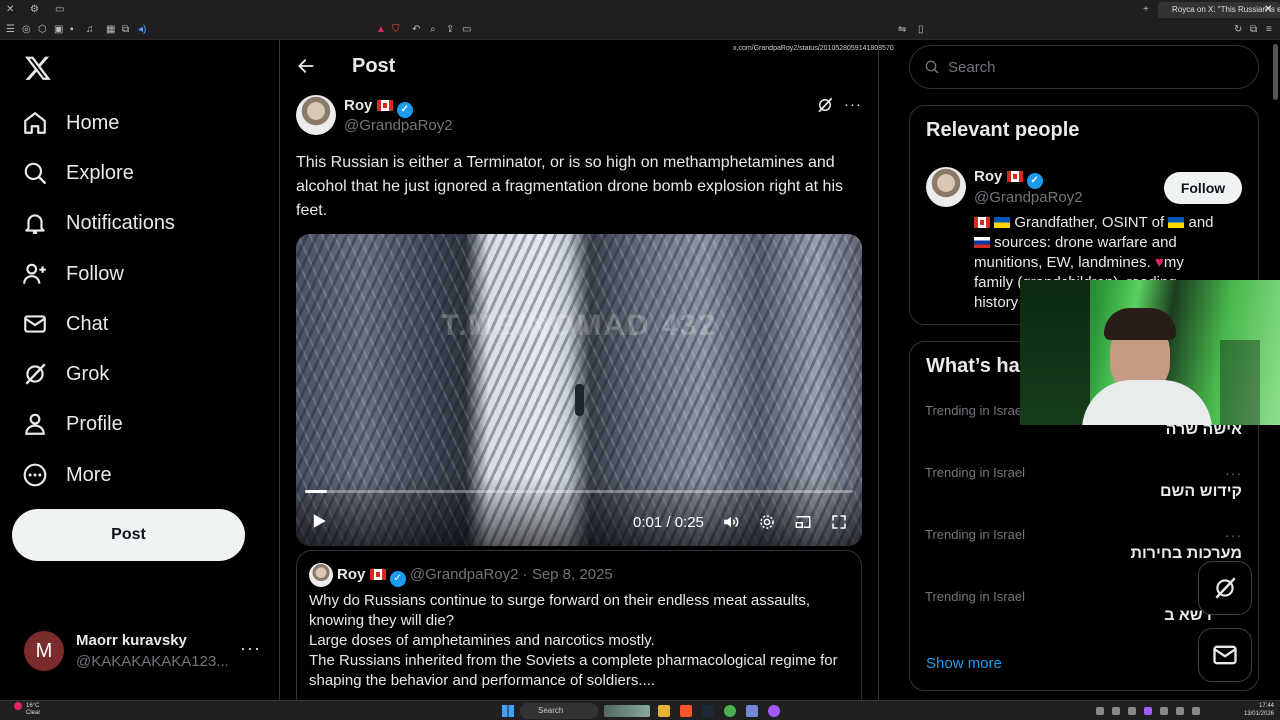 This screenshot has width=1280, height=720. Describe the element at coordinates (1275, 72) in the screenshot. I see `scrollbar-thumb` at that location.